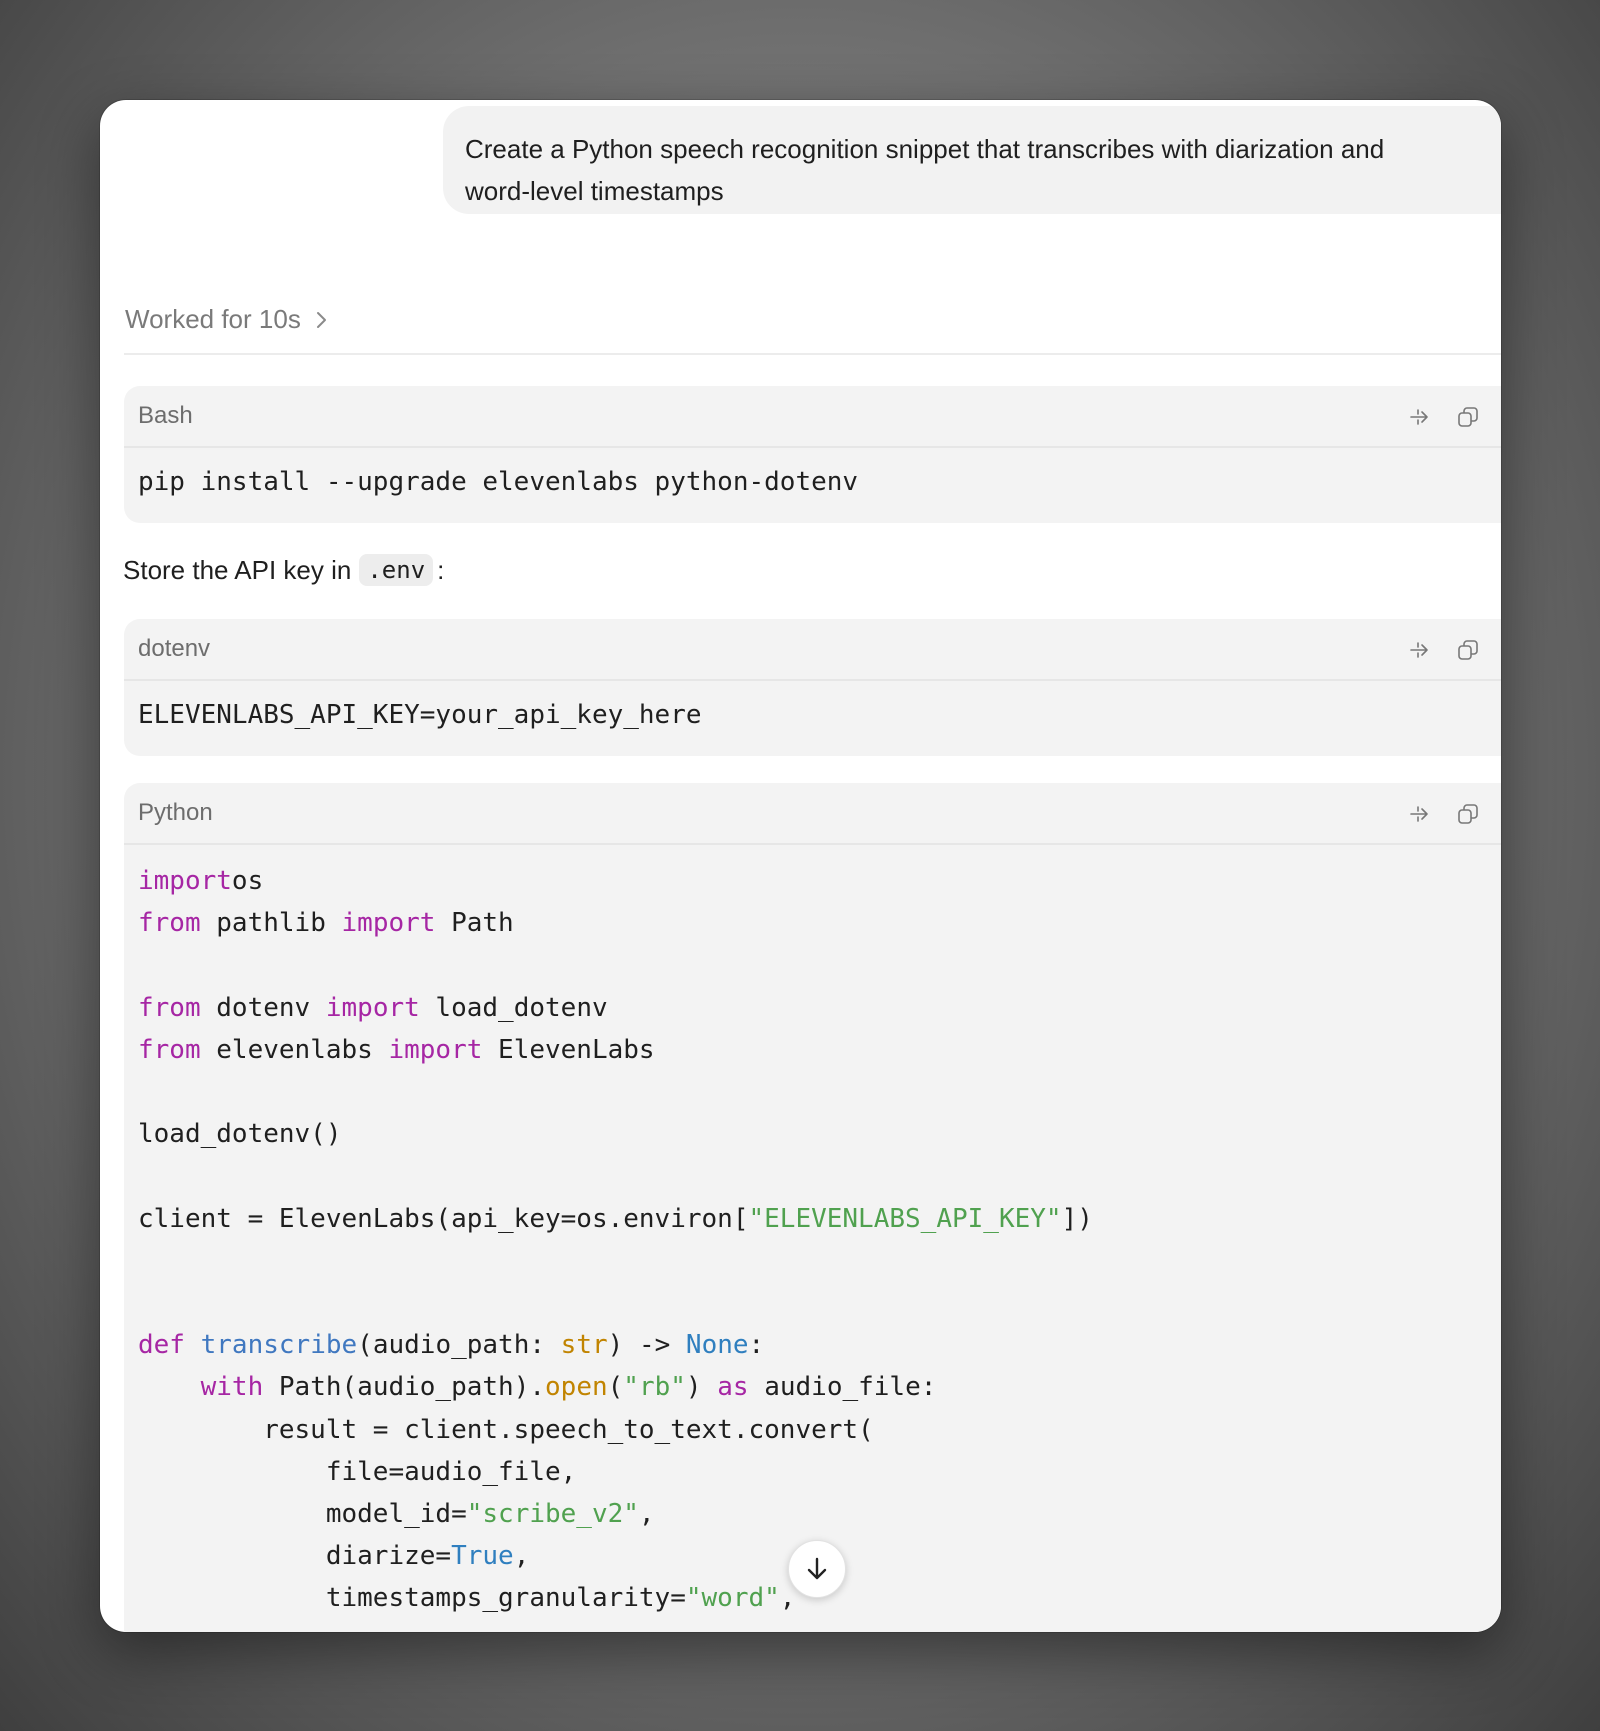  What do you see at coordinates (441, 569) in the screenshot?
I see `prose-colon: :` at bounding box center [441, 569].